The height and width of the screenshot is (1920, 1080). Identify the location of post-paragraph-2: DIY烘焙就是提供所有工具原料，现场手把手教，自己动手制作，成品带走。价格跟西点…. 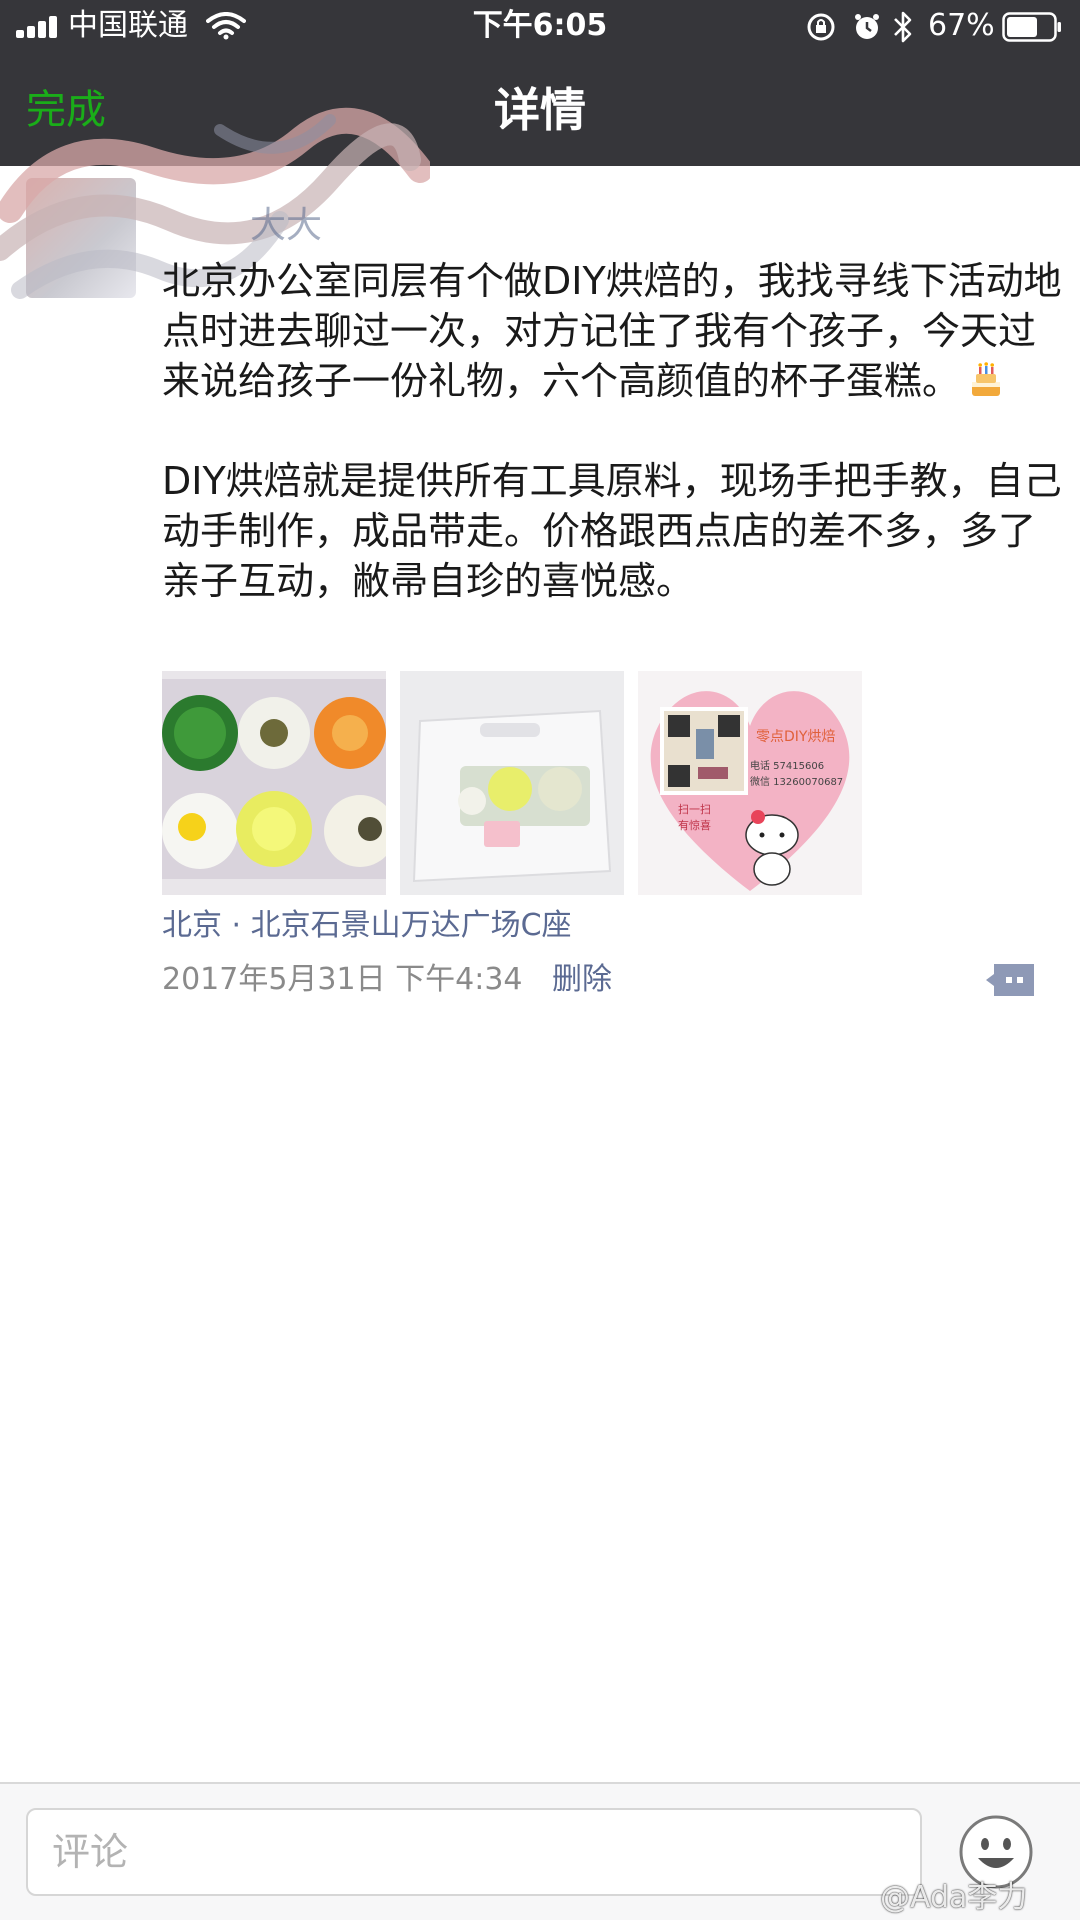
(612, 531).